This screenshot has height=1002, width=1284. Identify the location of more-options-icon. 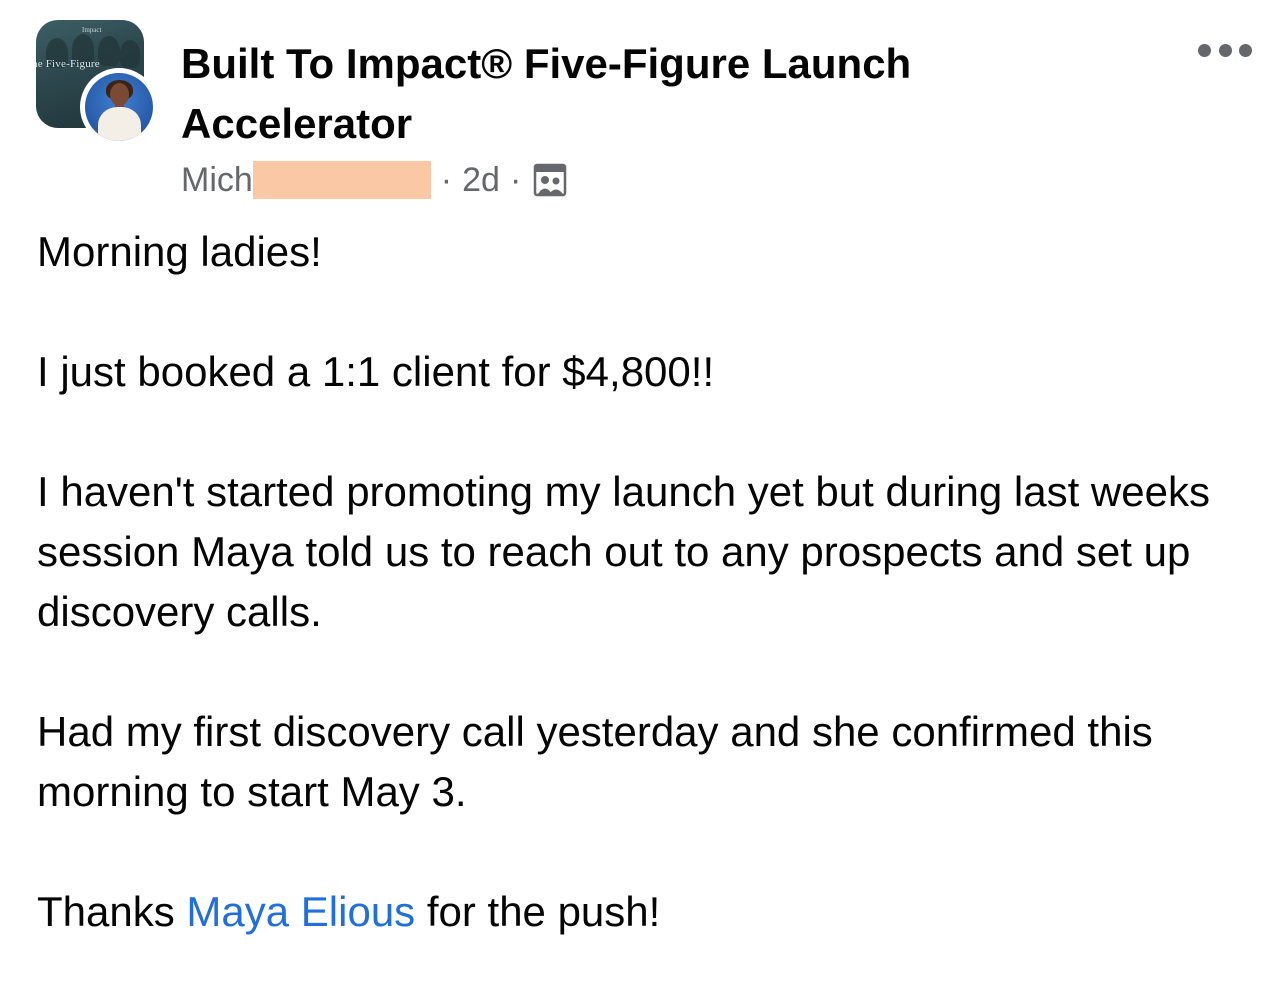
(1225, 50).